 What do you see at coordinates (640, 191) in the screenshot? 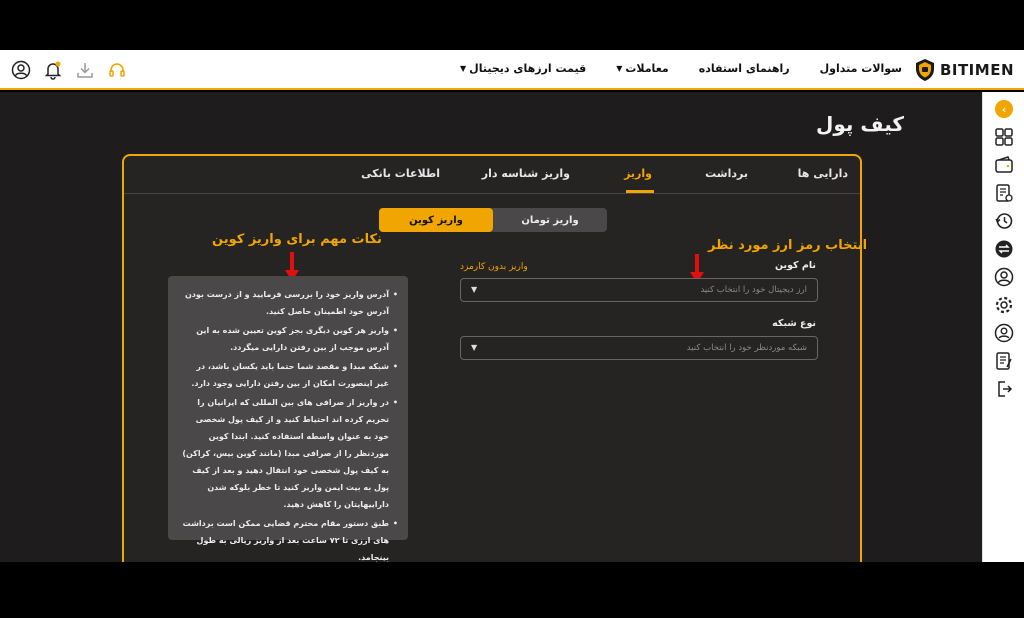
I see `active-tab-indicator` at bounding box center [640, 191].